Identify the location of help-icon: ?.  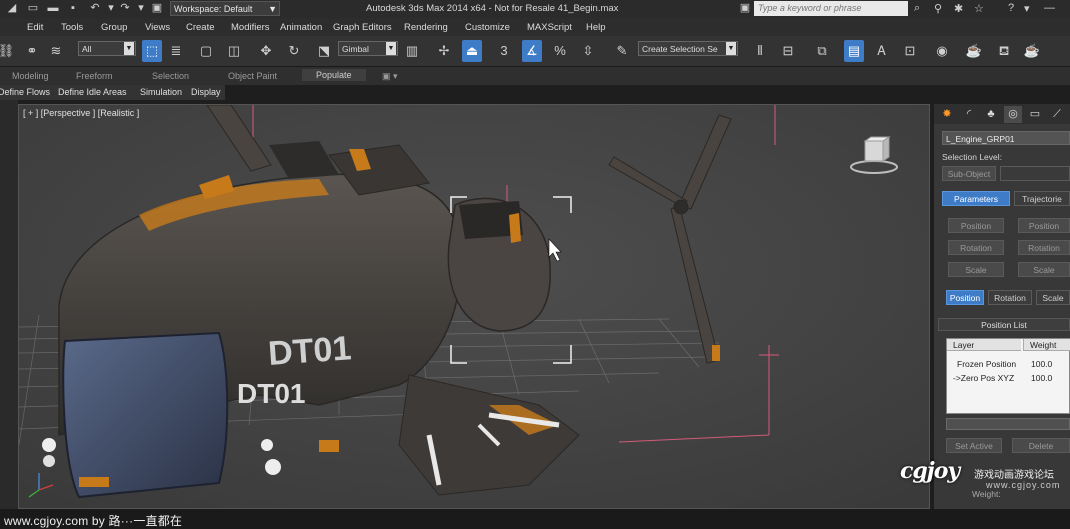
(1011, 8).